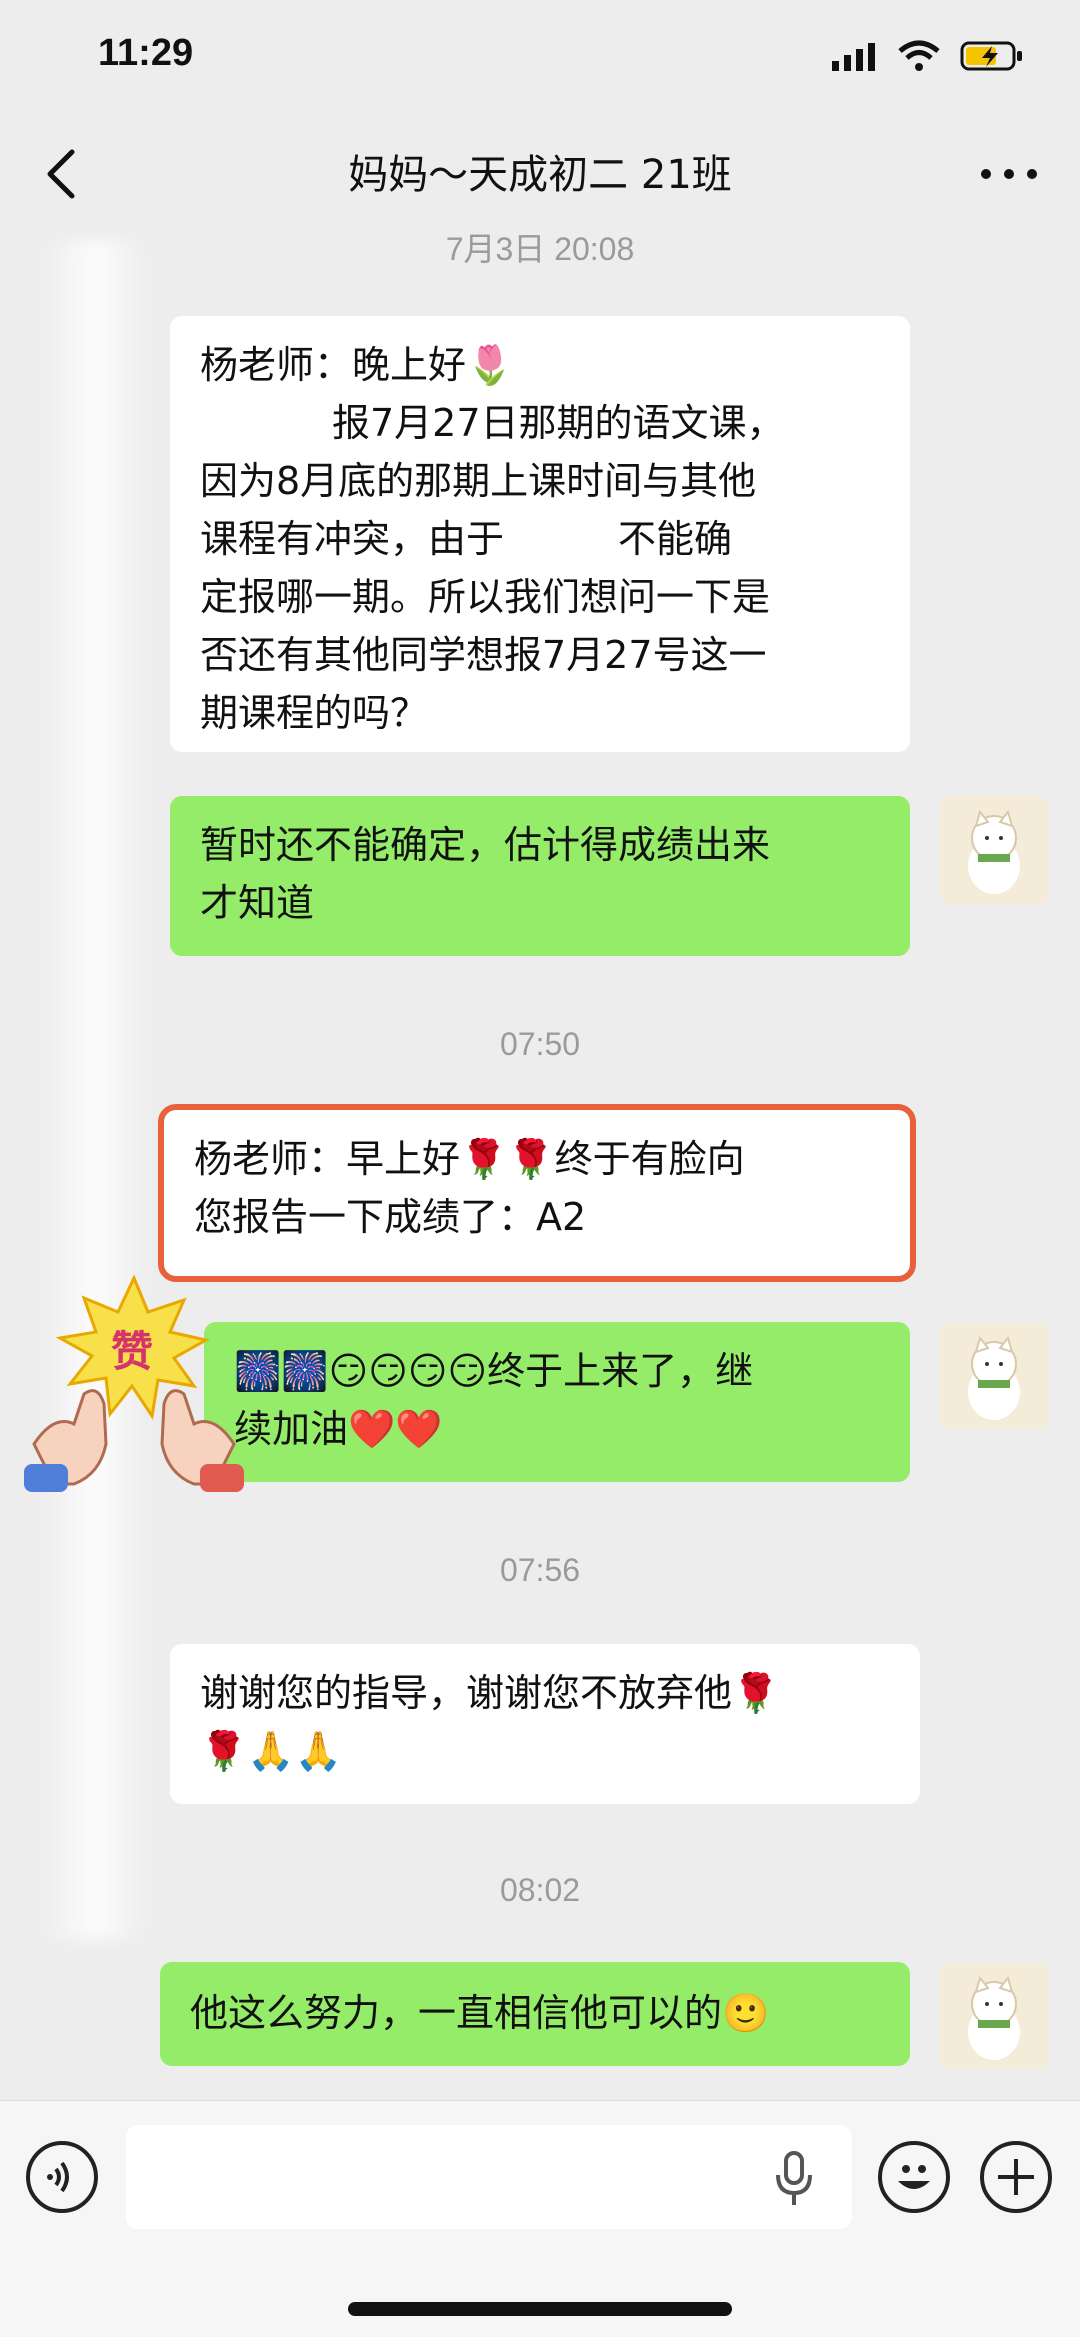 This screenshot has width=1080, height=2337. I want to click on message-bubble-sent: 他这么努力，一直相信他可以的🙂, so click(535, 2014).